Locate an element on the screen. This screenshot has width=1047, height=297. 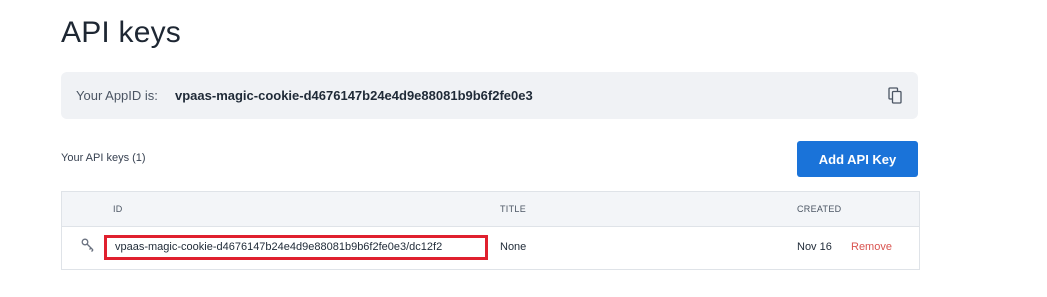
key-icon is located at coordinates (88, 245).